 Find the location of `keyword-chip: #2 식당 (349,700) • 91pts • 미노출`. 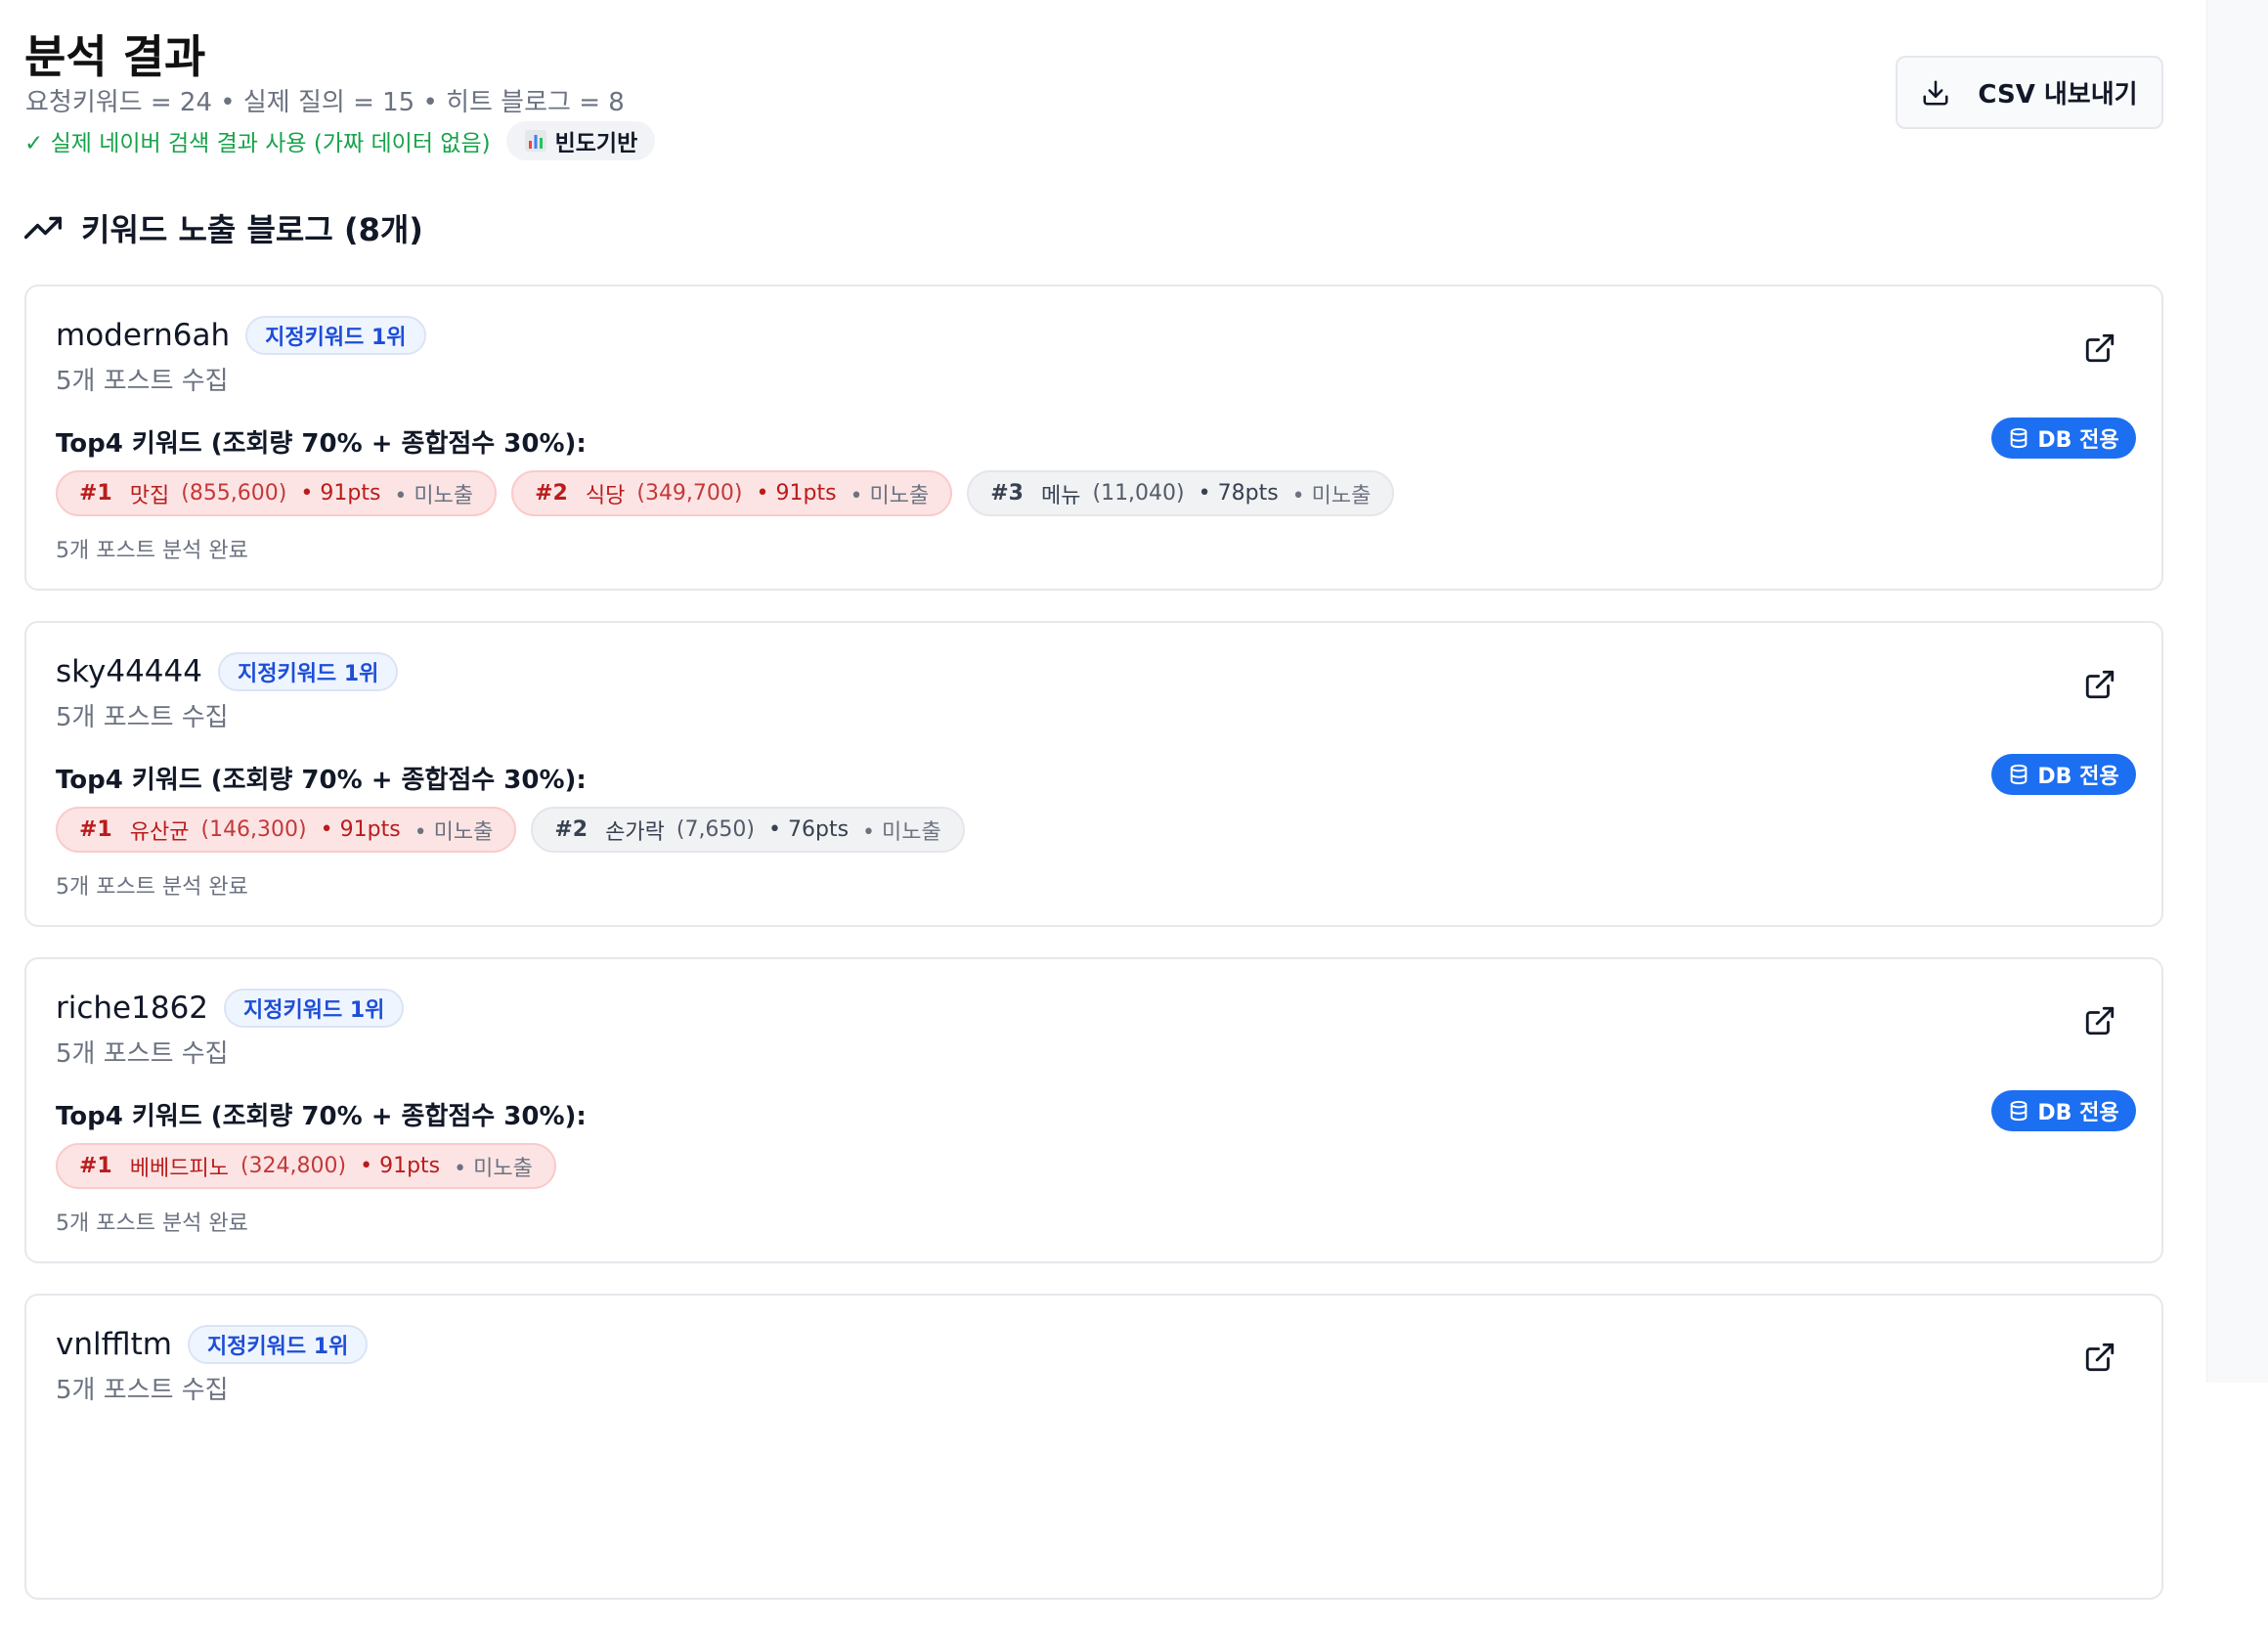

keyword-chip: #2 식당 (349,700) • 91pts • 미노출 is located at coordinates (732, 493).